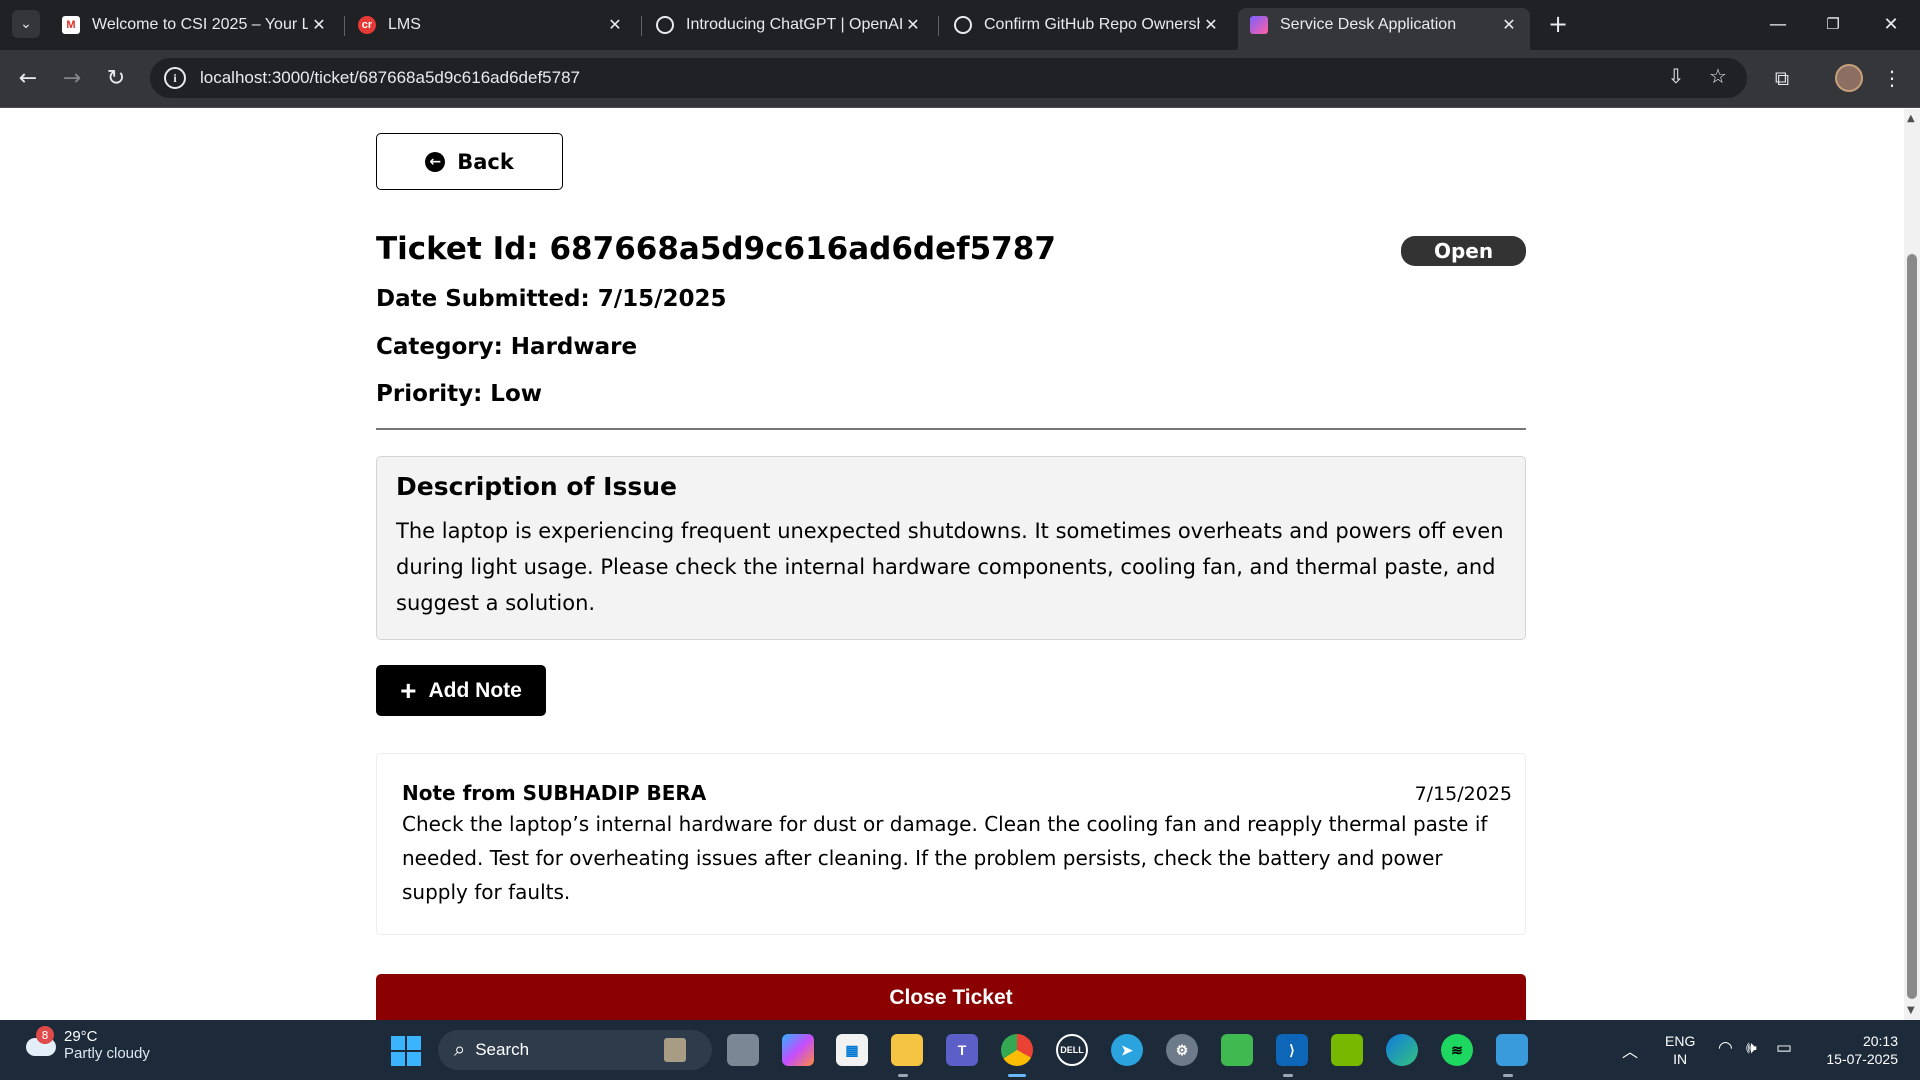  Describe the element at coordinates (1680, 1050) in the screenshot. I see `language-indicator: ENG IN` at that location.